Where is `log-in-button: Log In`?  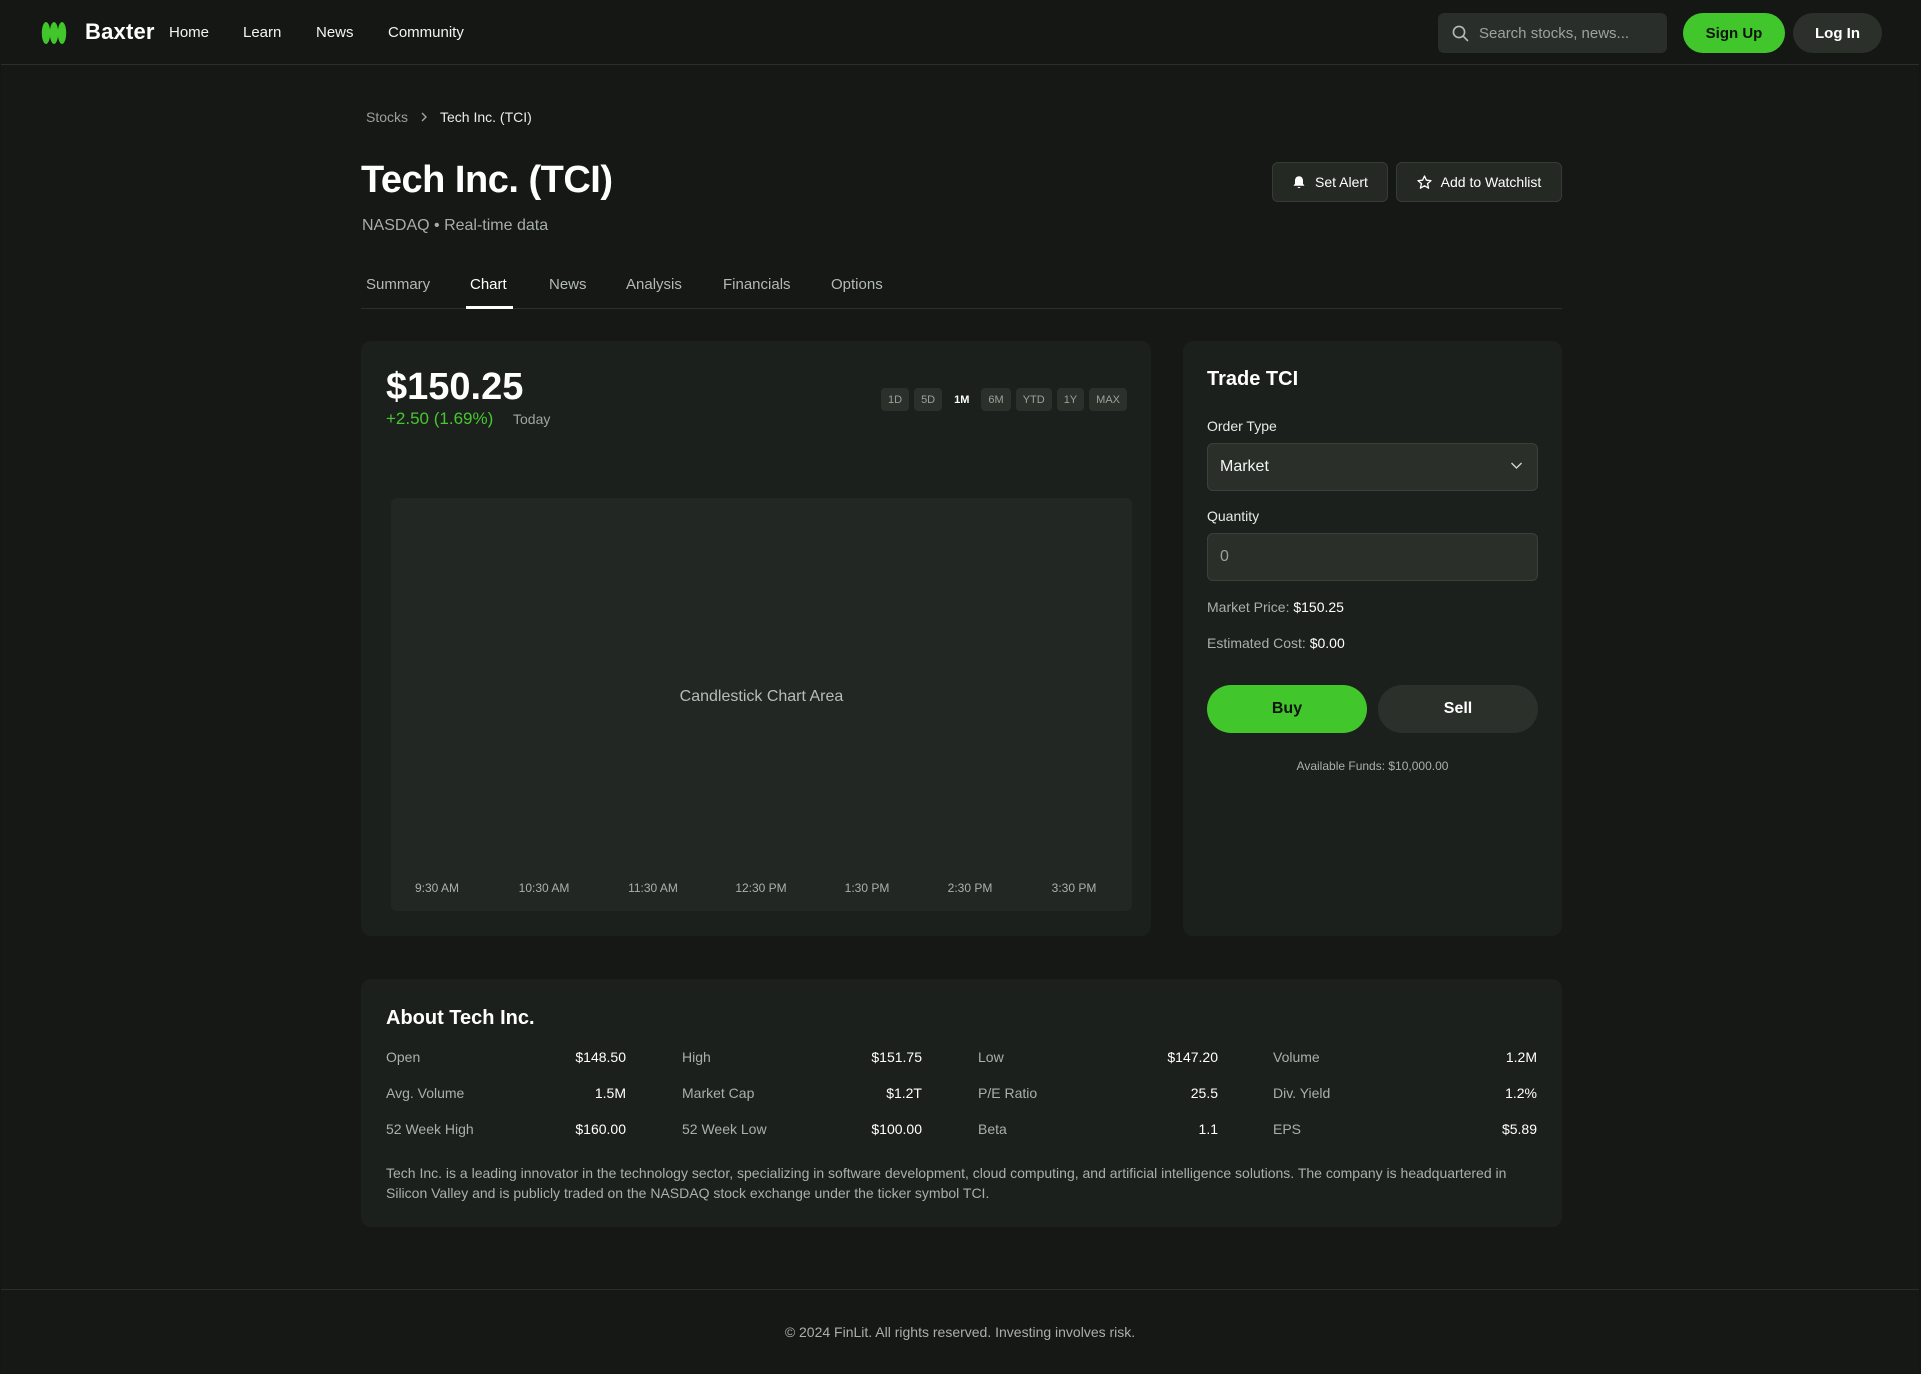 log-in-button: Log In is located at coordinates (1837, 33).